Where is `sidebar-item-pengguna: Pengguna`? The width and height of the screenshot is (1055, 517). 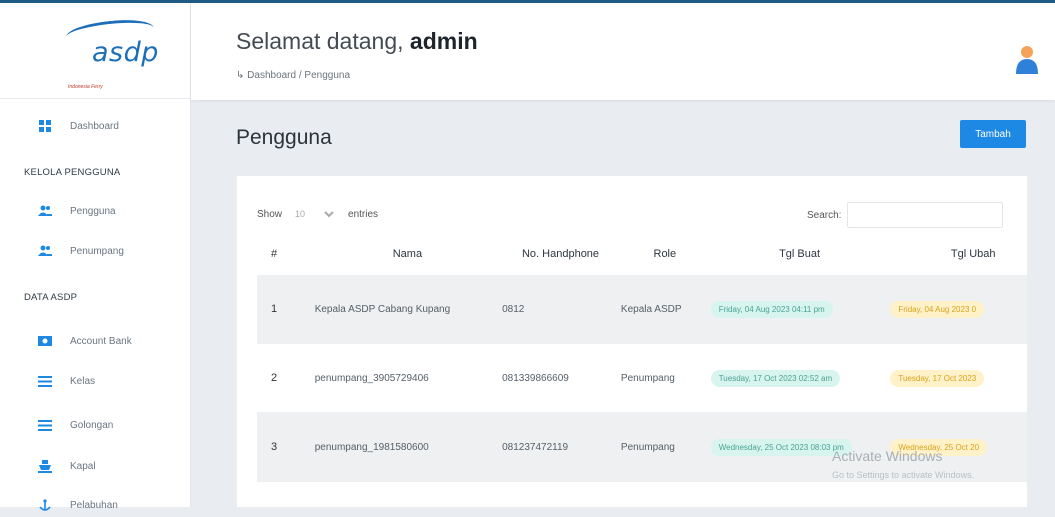 sidebar-item-pengguna: Pengguna is located at coordinates (95, 211).